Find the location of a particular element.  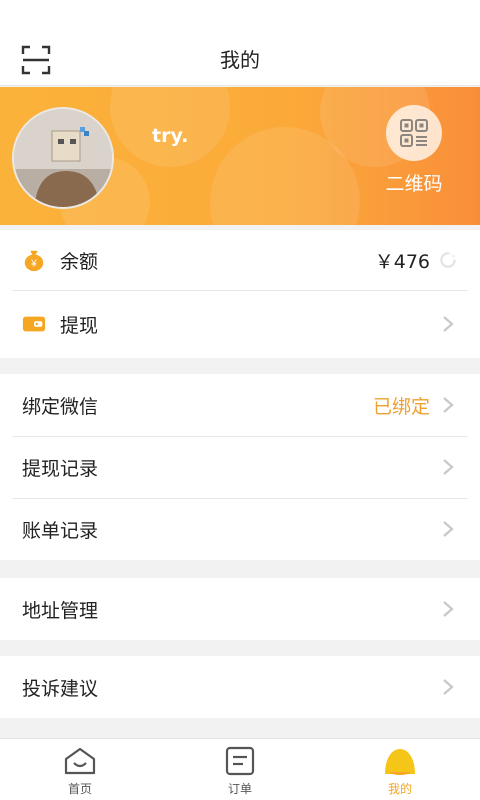

balance-value: ￥476 is located at coordinates (402, 261).